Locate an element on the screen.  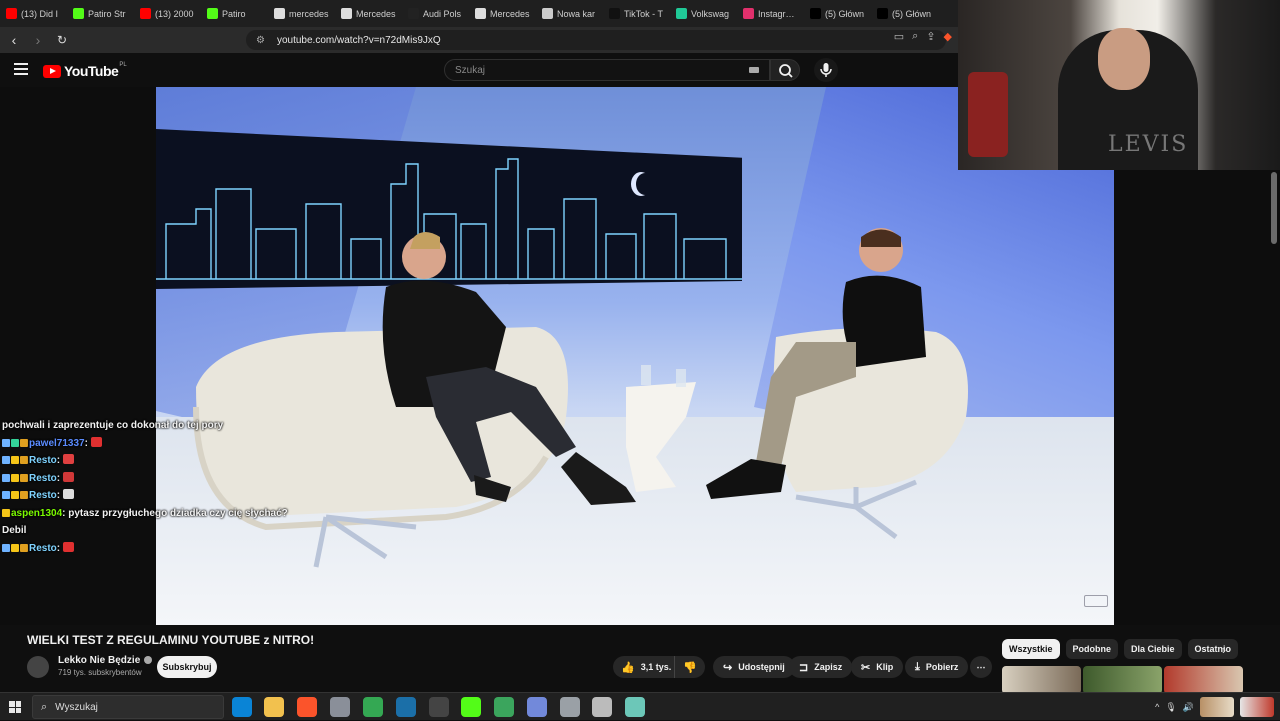
browser-tab: Volkswag is located at coordinates (703, 13).